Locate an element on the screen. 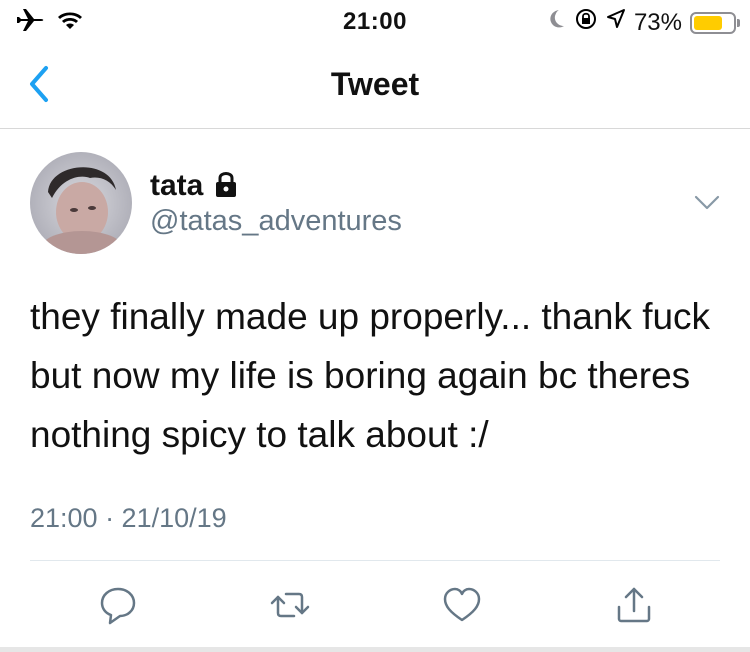 Image resolution: width=750 pixels, height=652 pixels. status-right: 73% is located at coordinates (643, 22).